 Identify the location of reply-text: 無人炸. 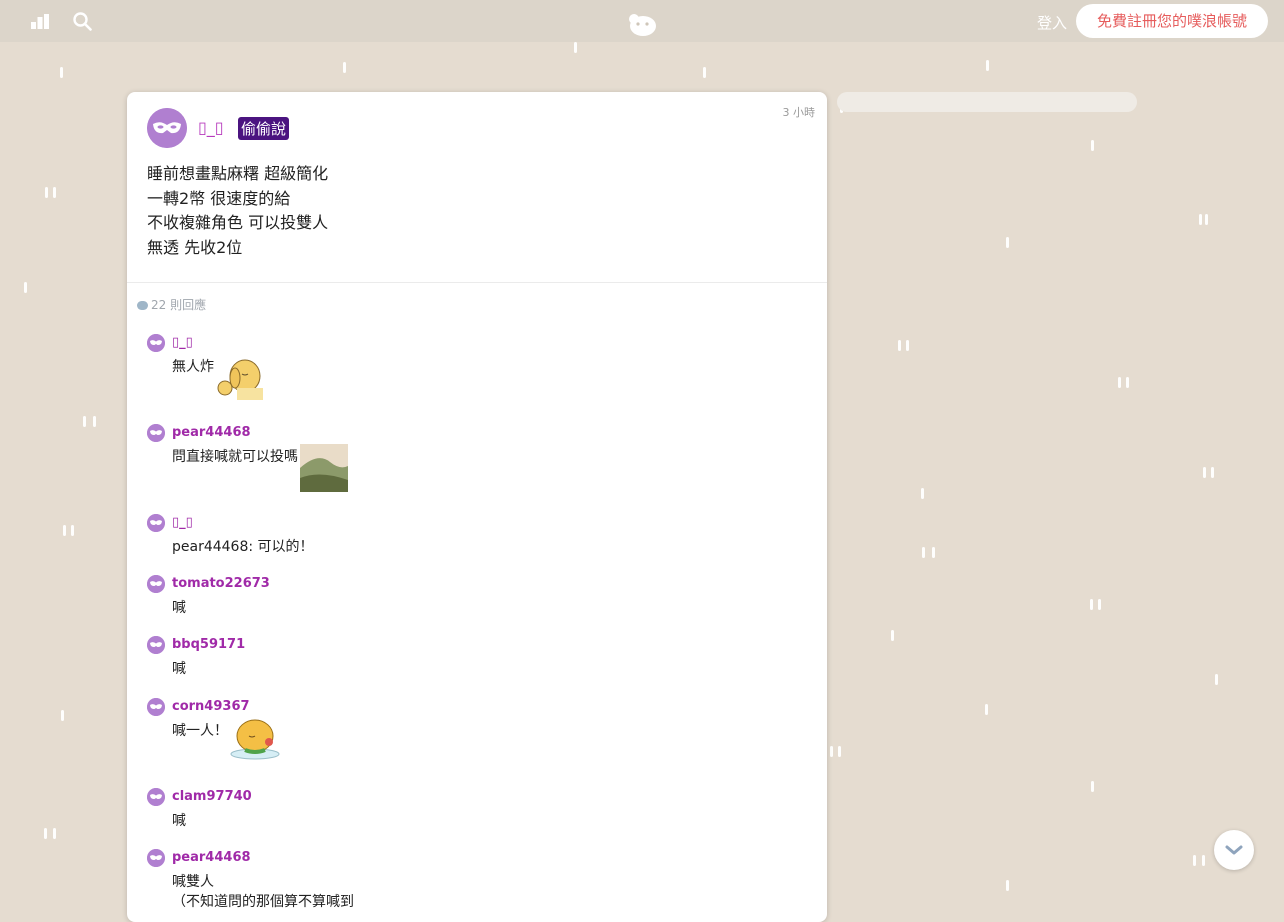
(193, 367).